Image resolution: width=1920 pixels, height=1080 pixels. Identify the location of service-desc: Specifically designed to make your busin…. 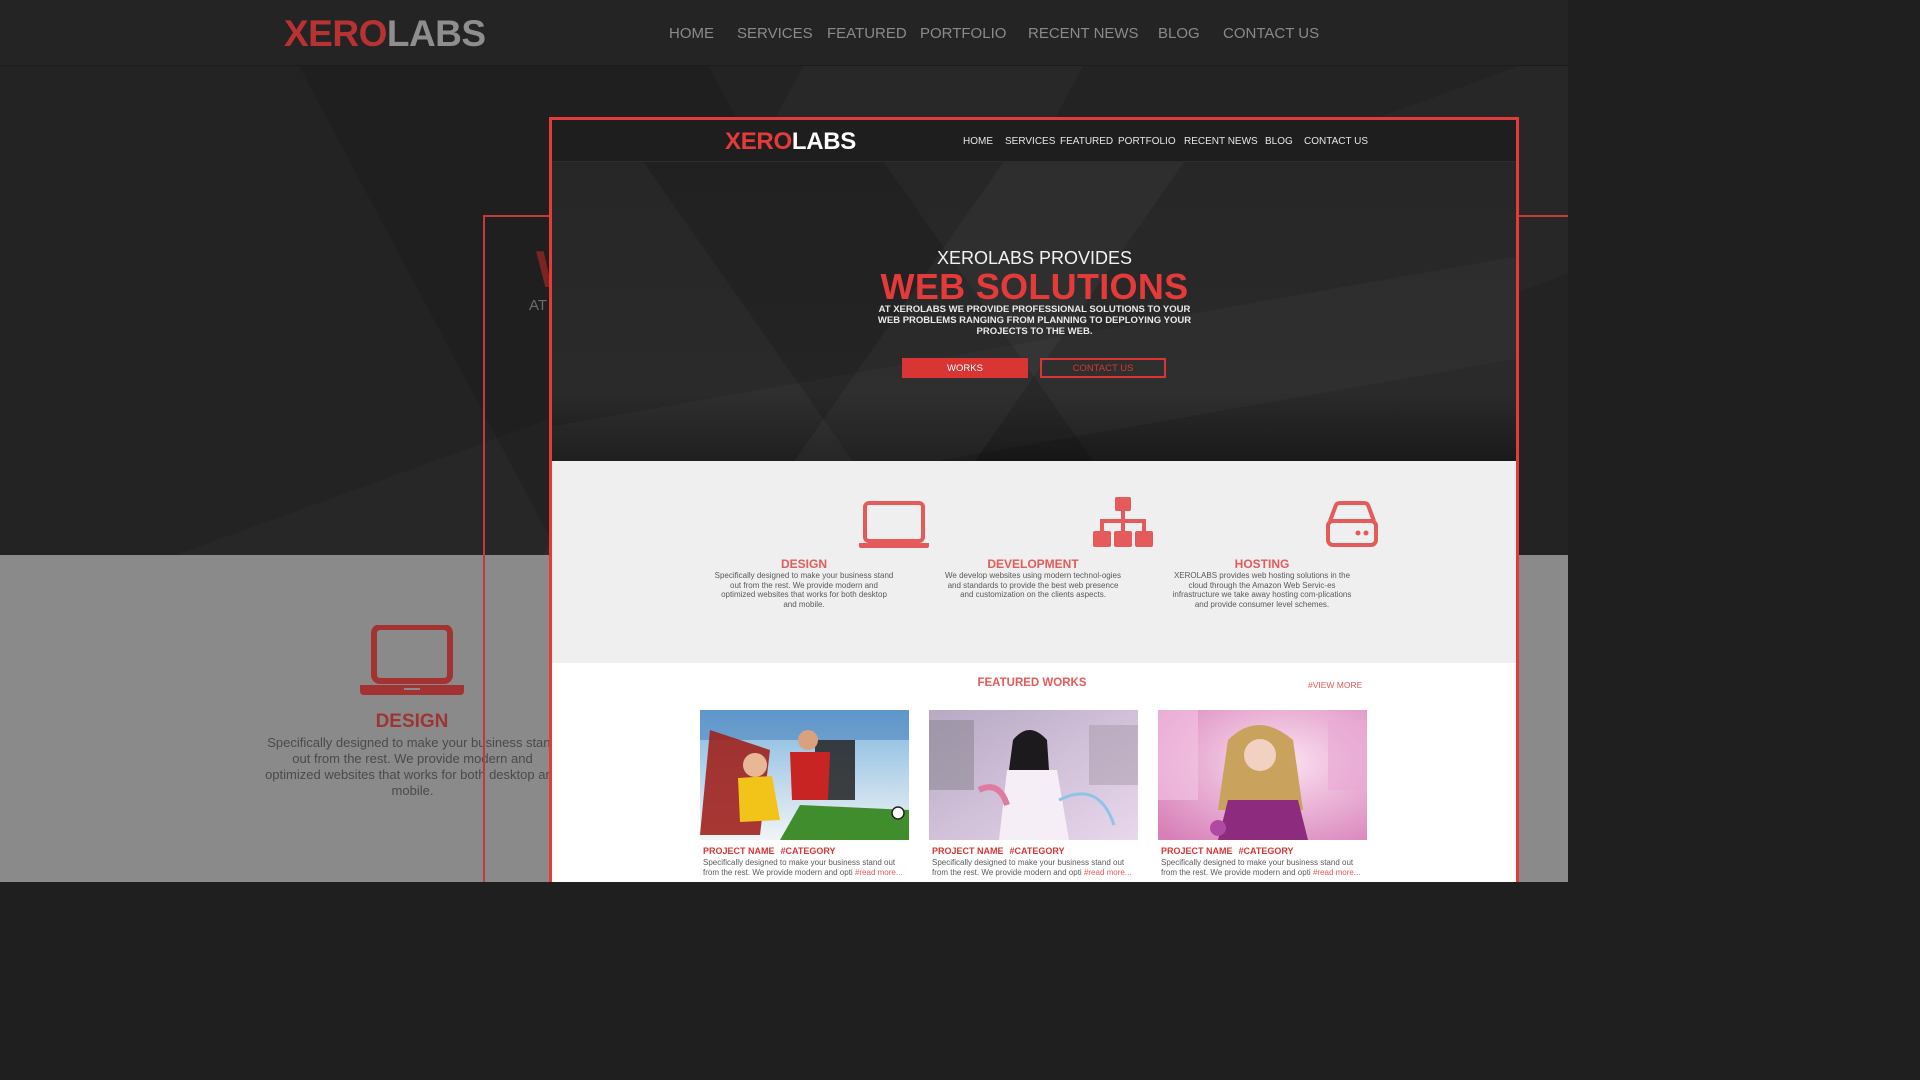
(804, 590).